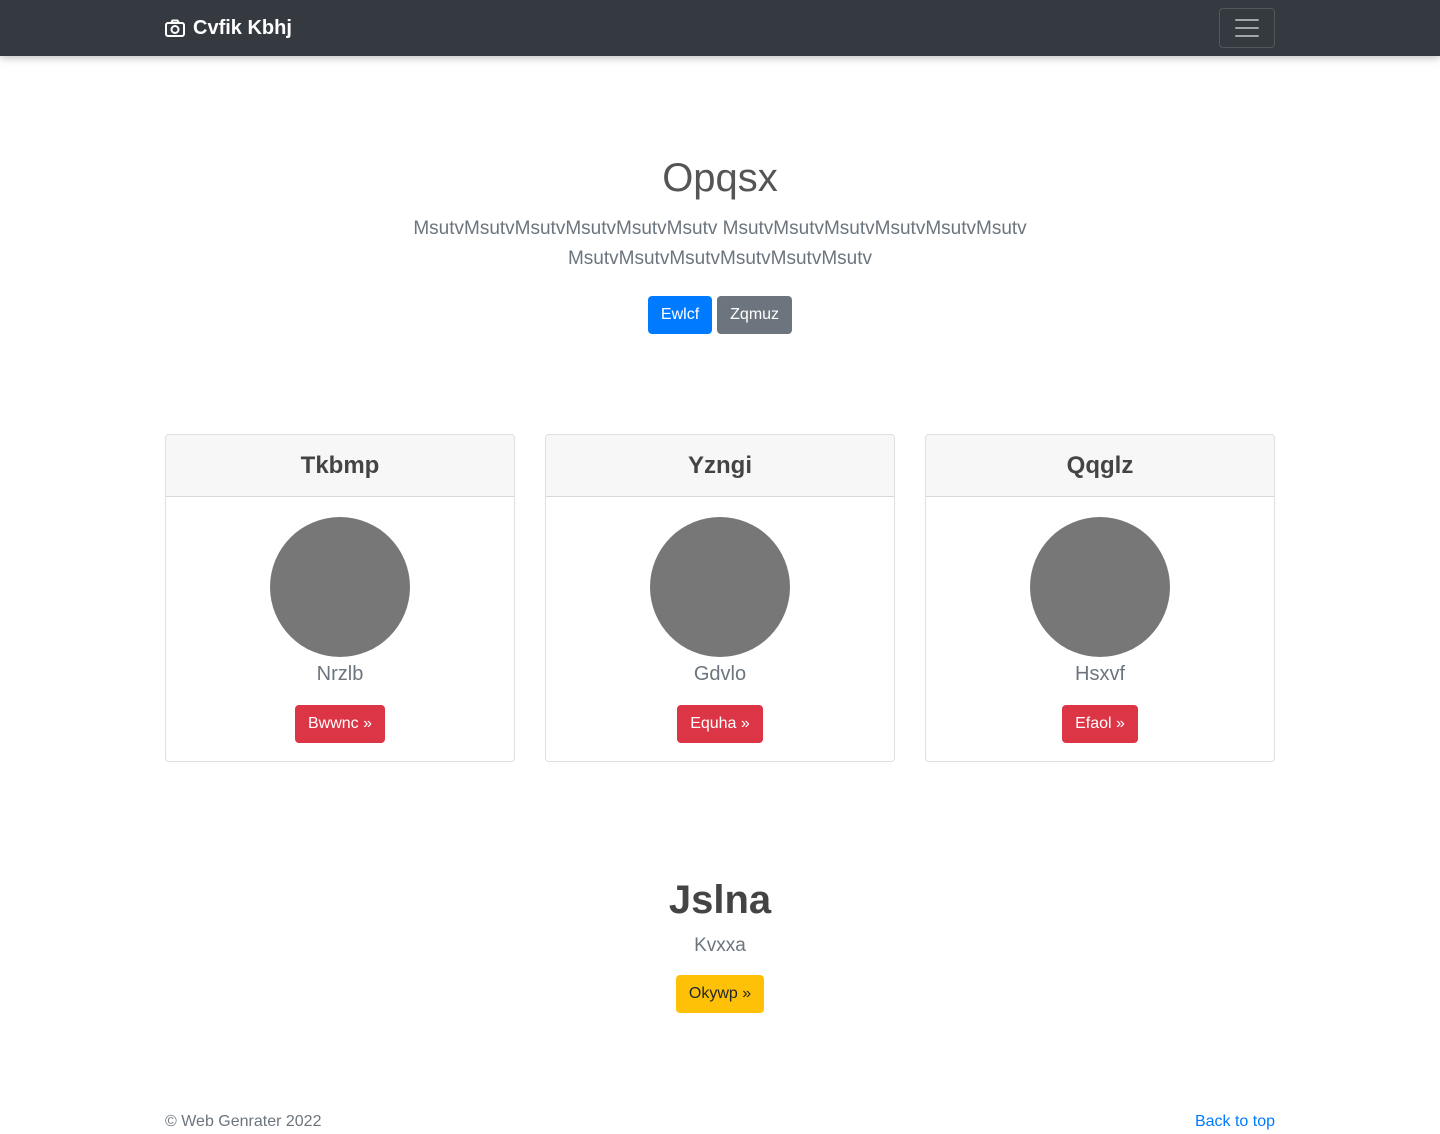 The width and height of the screenshot is (1440, 1134). I want to click on brand-link: Cvfik Kbhj, so click(228, 28).